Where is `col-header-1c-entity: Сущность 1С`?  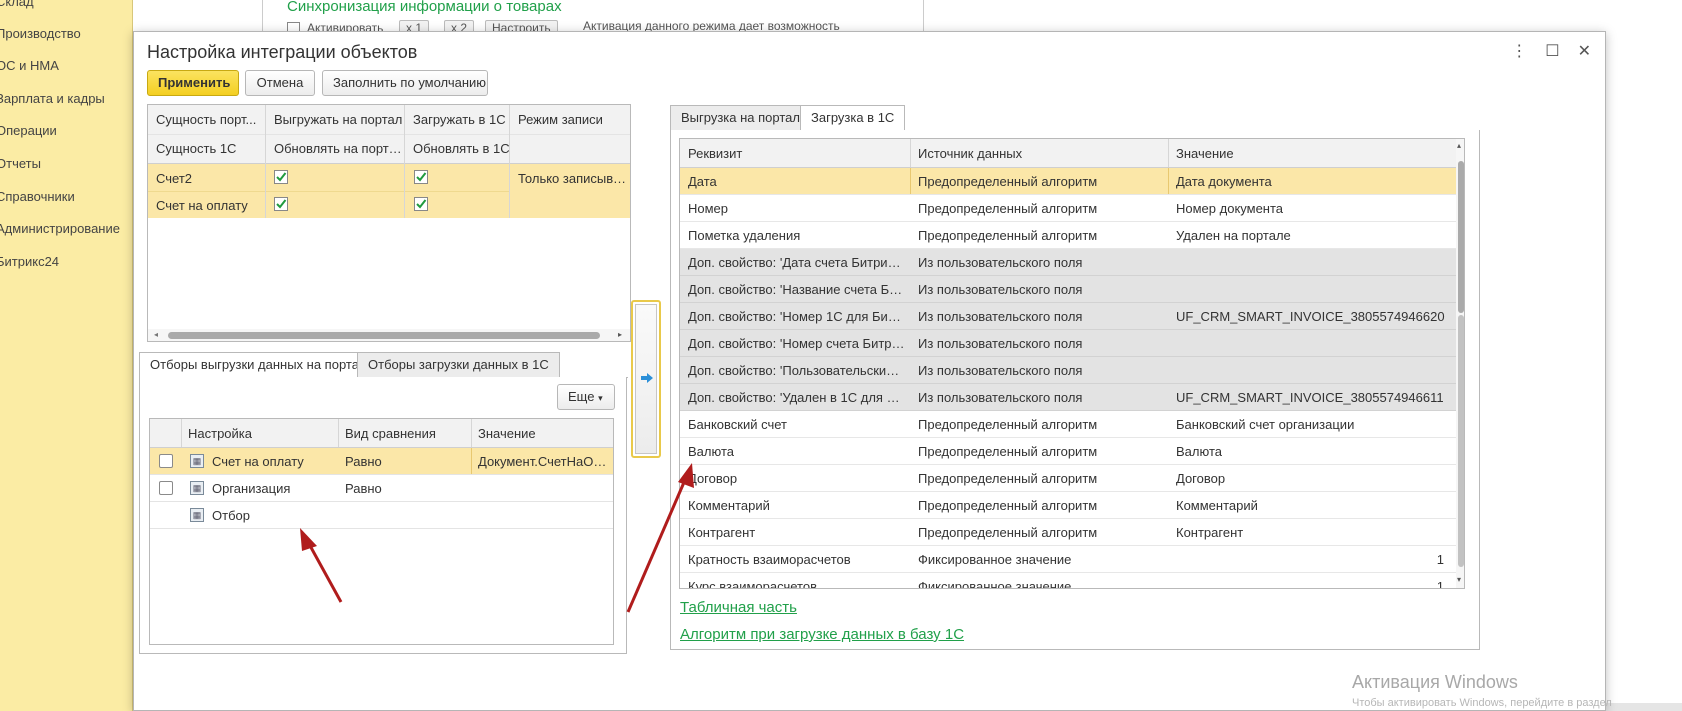 col-header-1c-entity: Сущность 1С is located at coordinates (210, 148).